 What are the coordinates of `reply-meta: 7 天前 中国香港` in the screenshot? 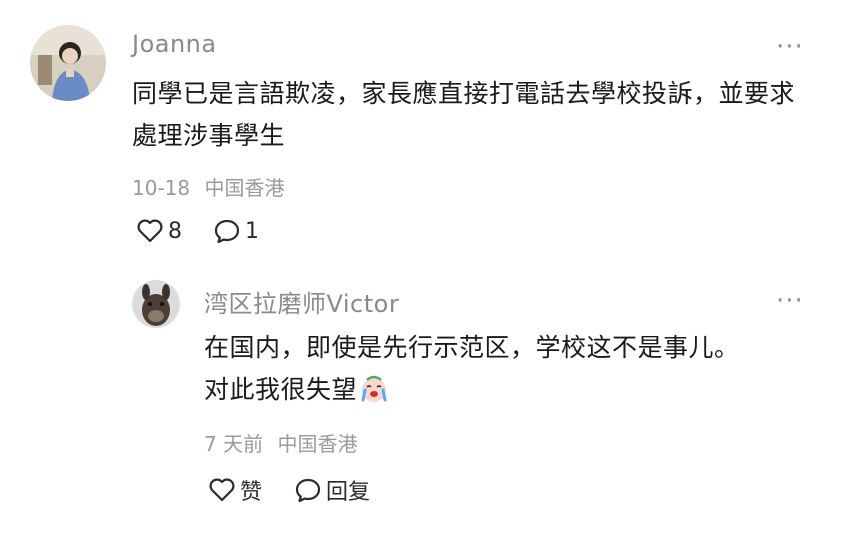 It's located at (280, 442).